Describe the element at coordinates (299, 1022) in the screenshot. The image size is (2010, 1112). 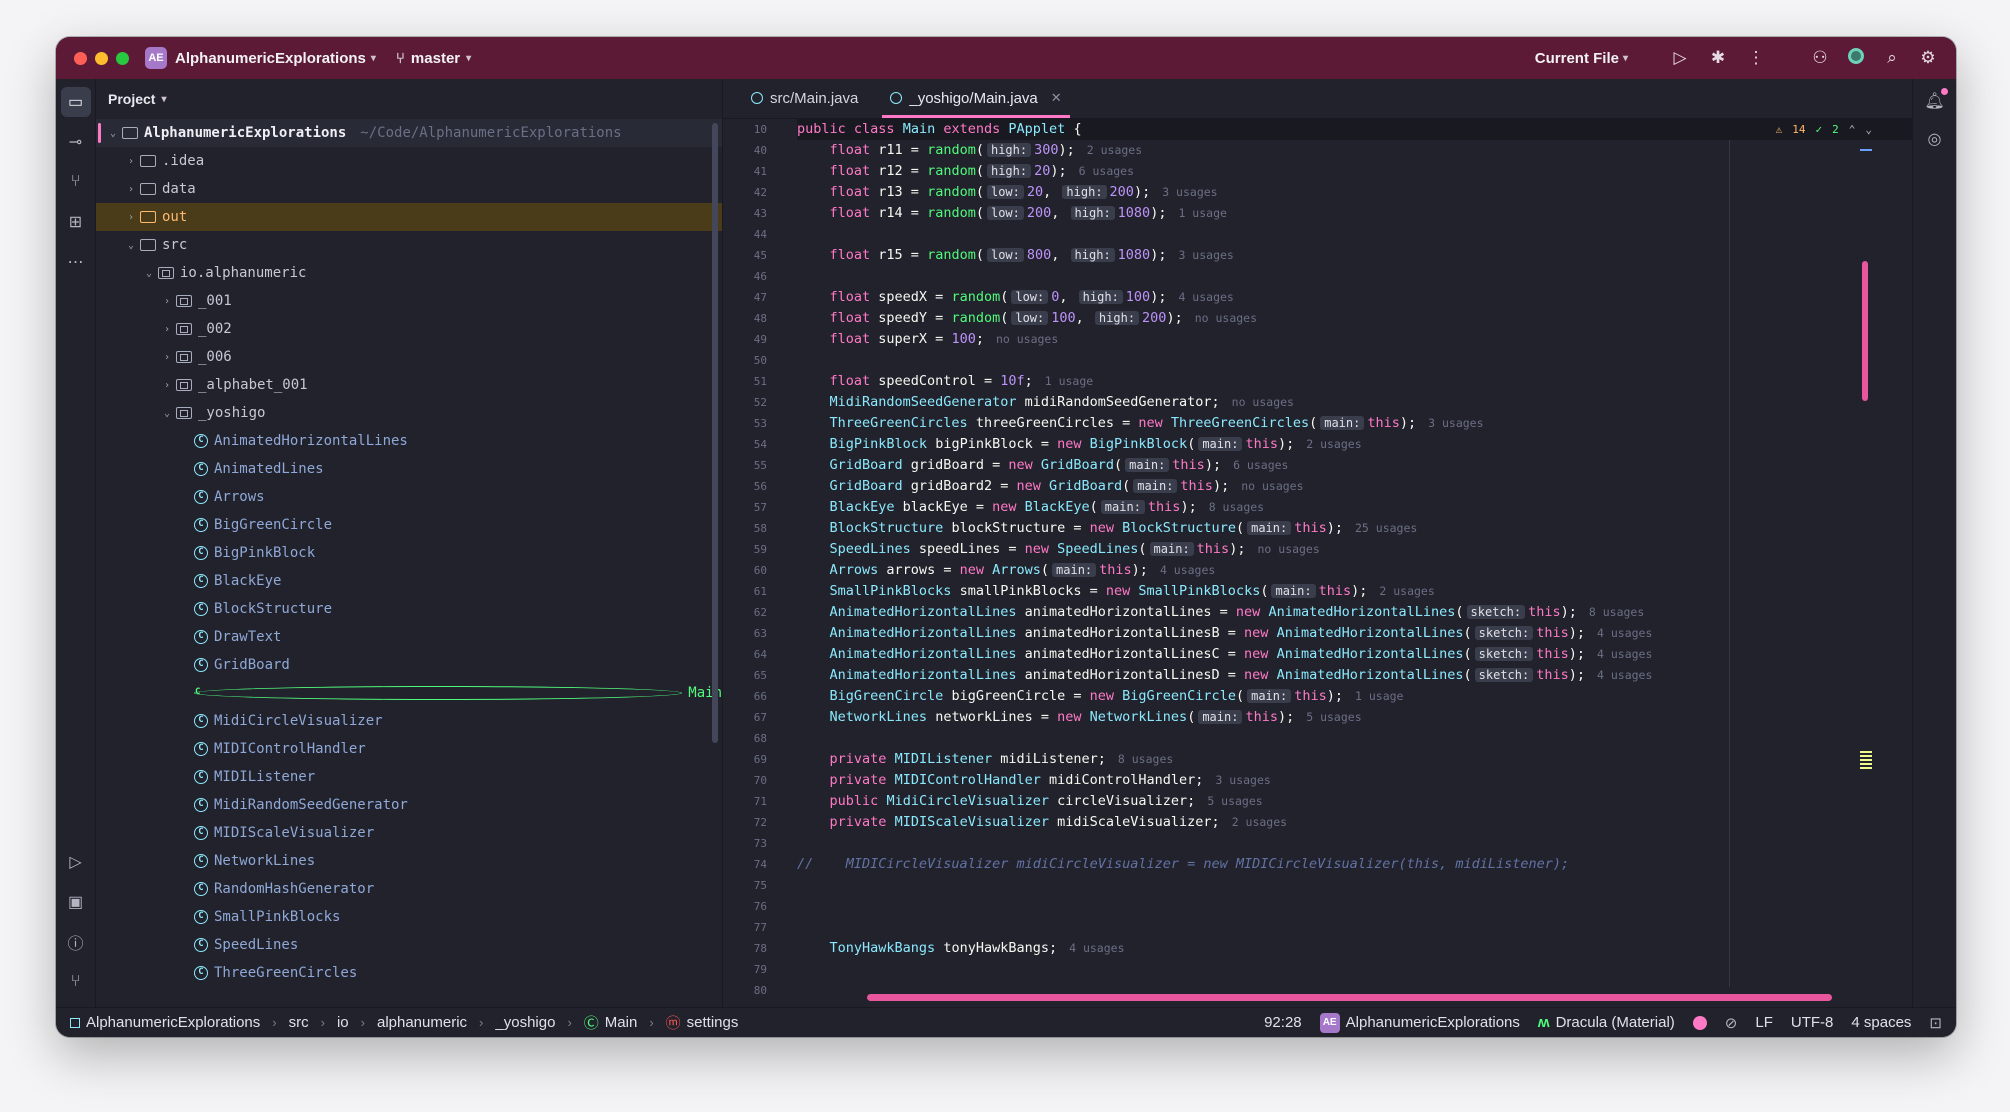
I see `breadcrumb-item: src` at that location.